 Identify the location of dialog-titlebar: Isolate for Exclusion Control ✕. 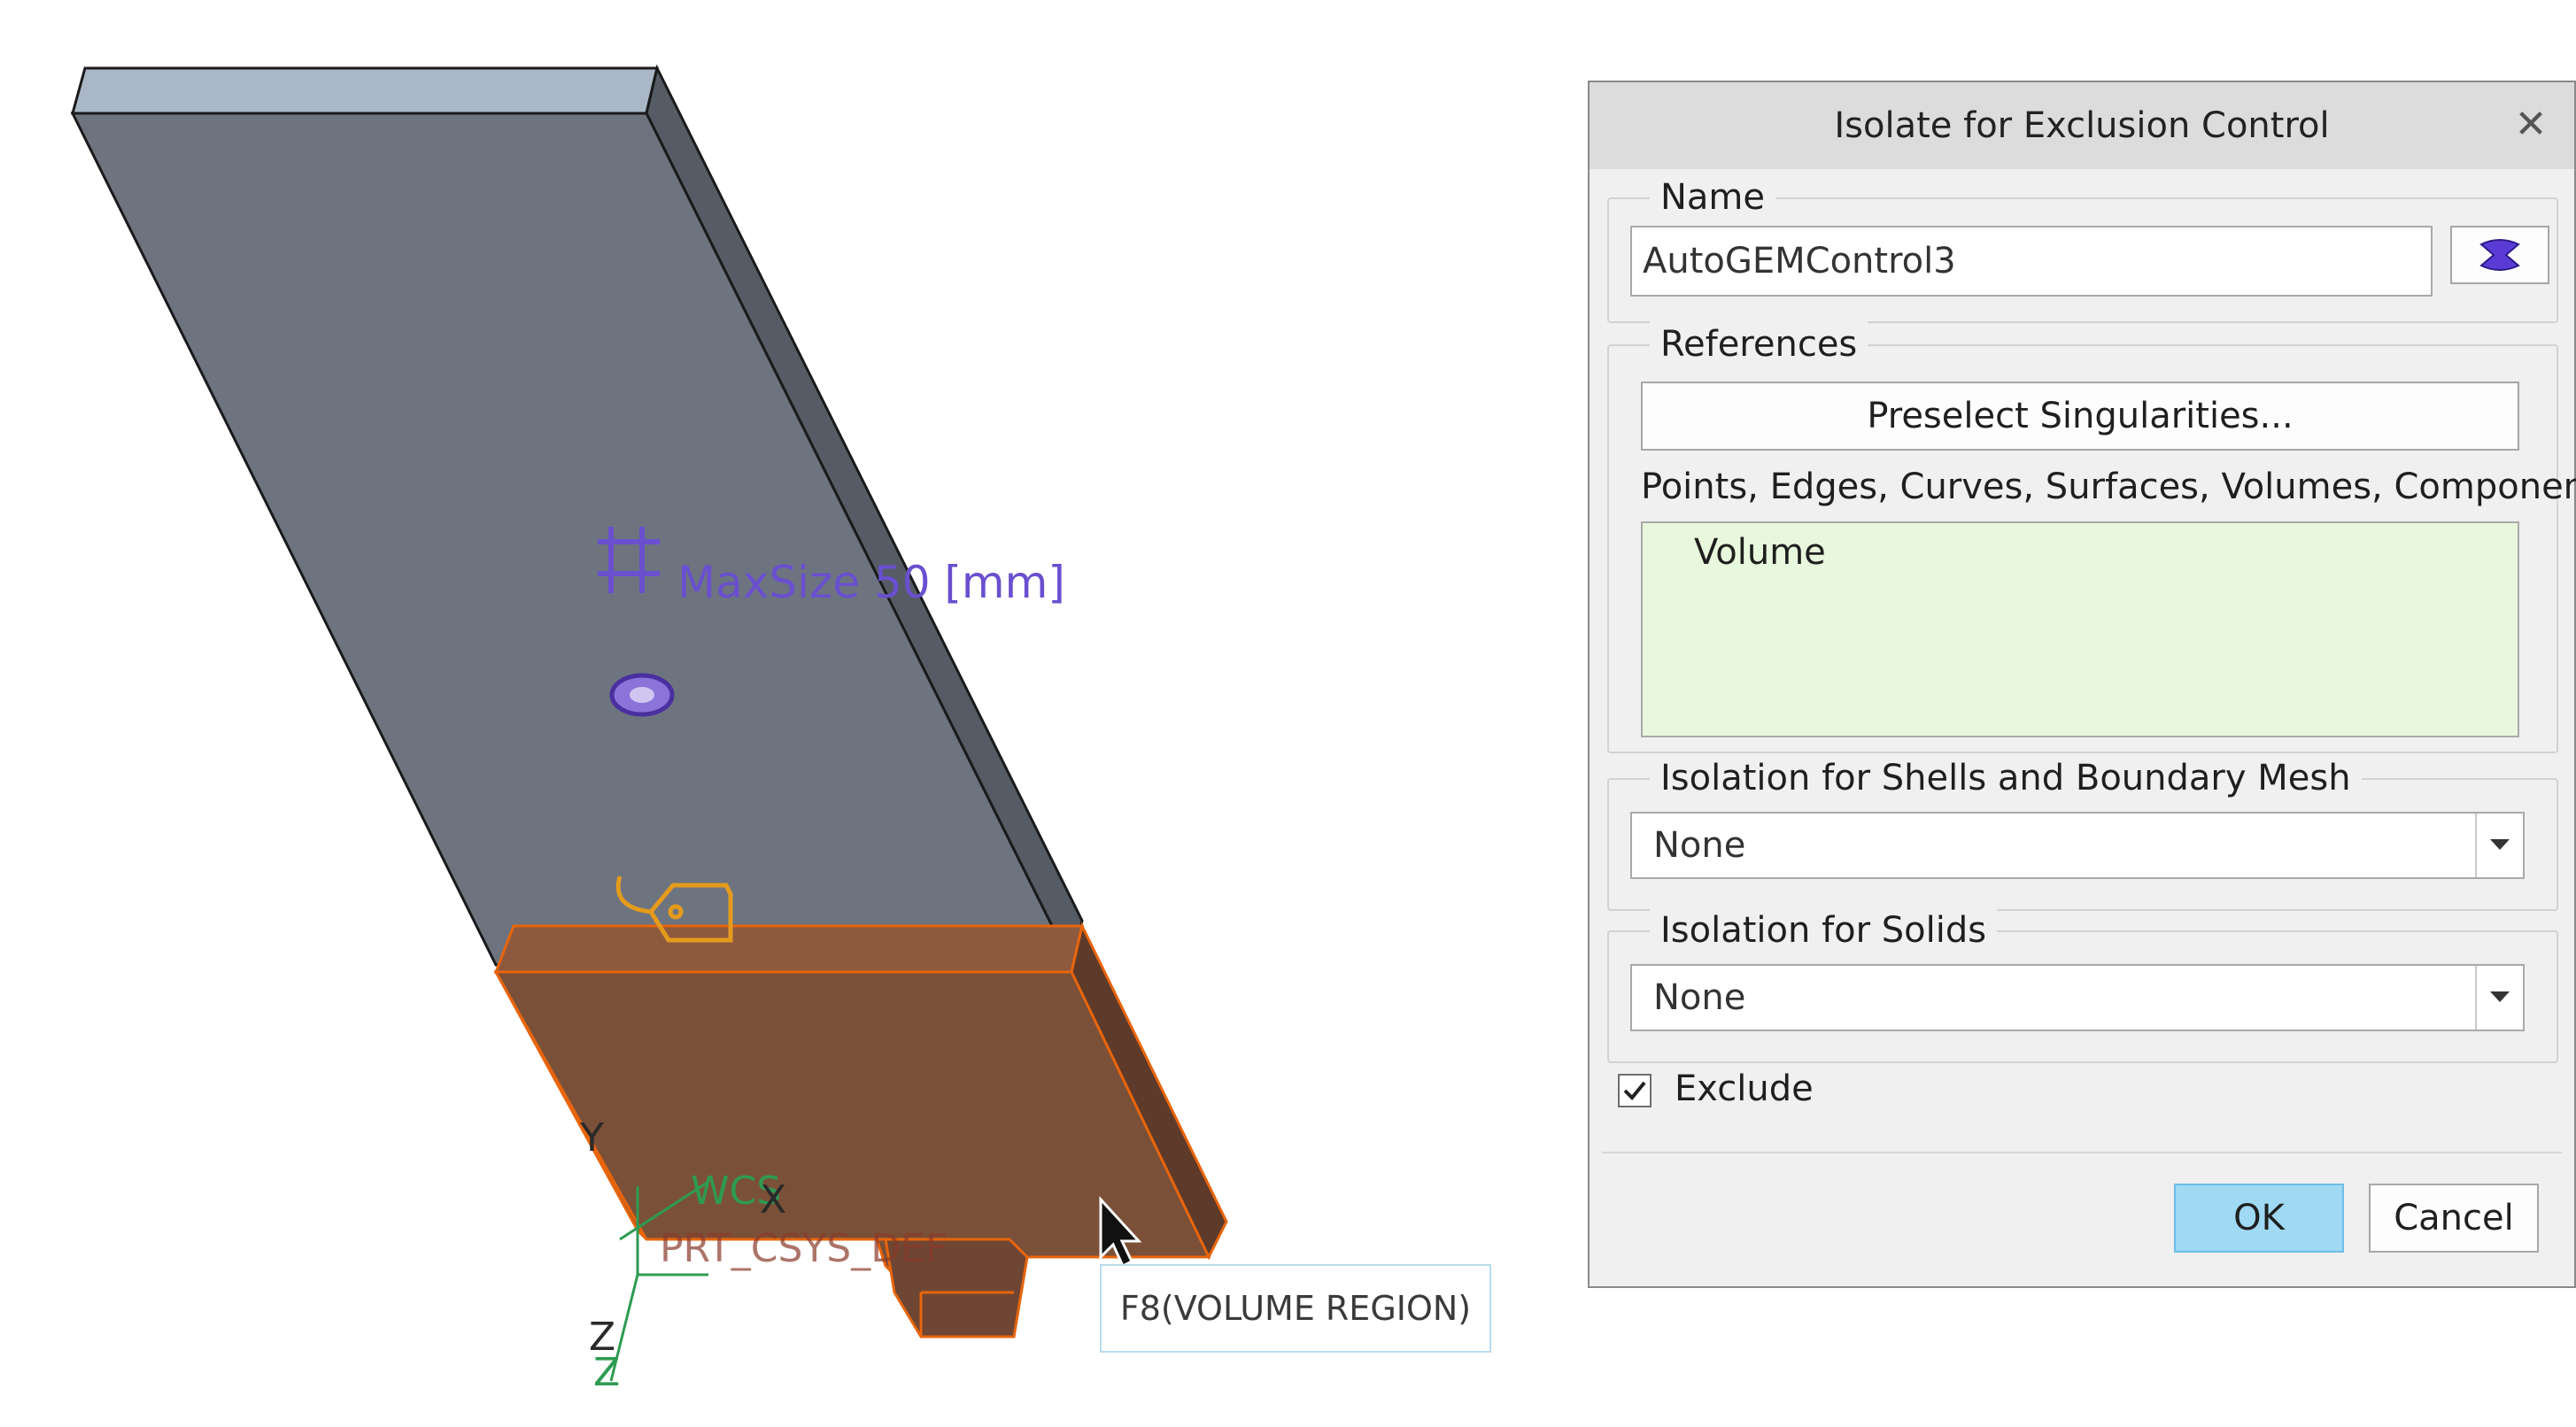
(2082, 125).